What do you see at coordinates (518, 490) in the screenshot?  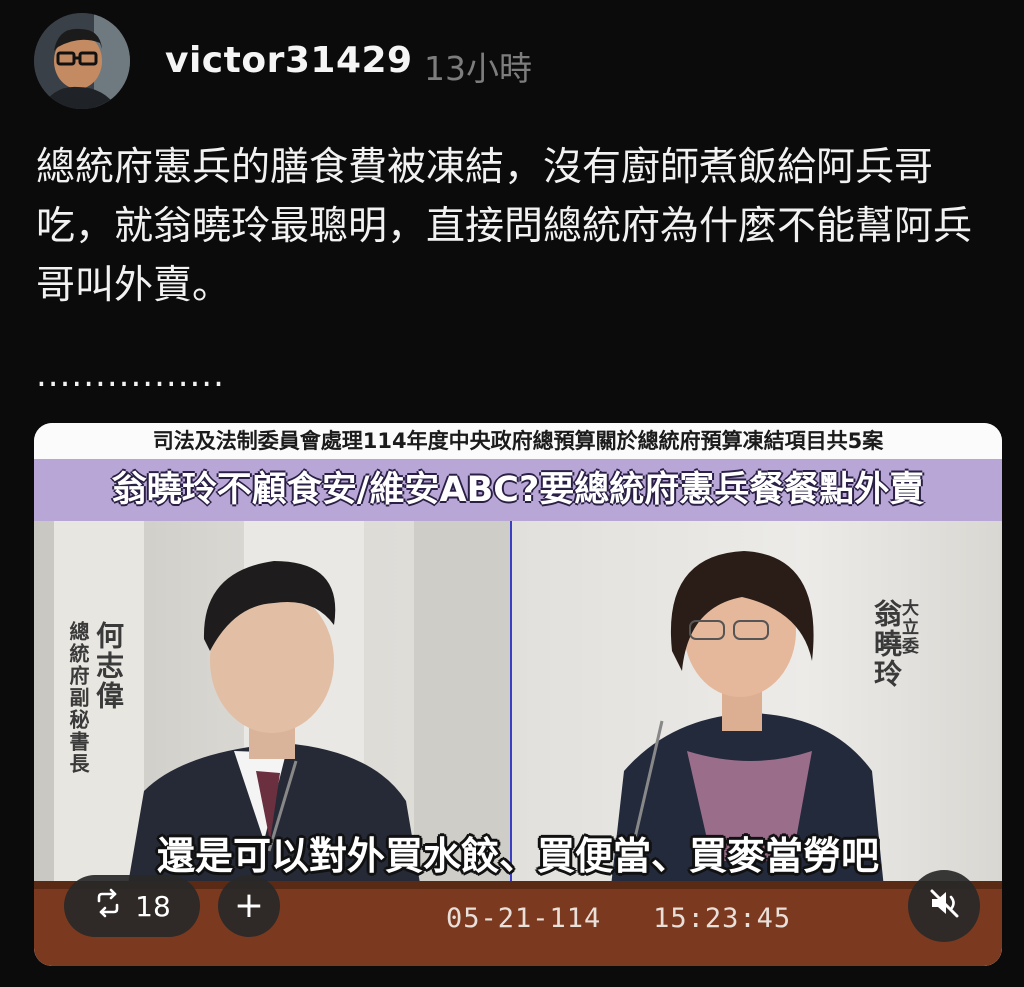 I see `video-headline: 翁曉玲不顧食安/維安ABC?要總統府憲兵餐餐點外賣` at bounding box center [518, 490].